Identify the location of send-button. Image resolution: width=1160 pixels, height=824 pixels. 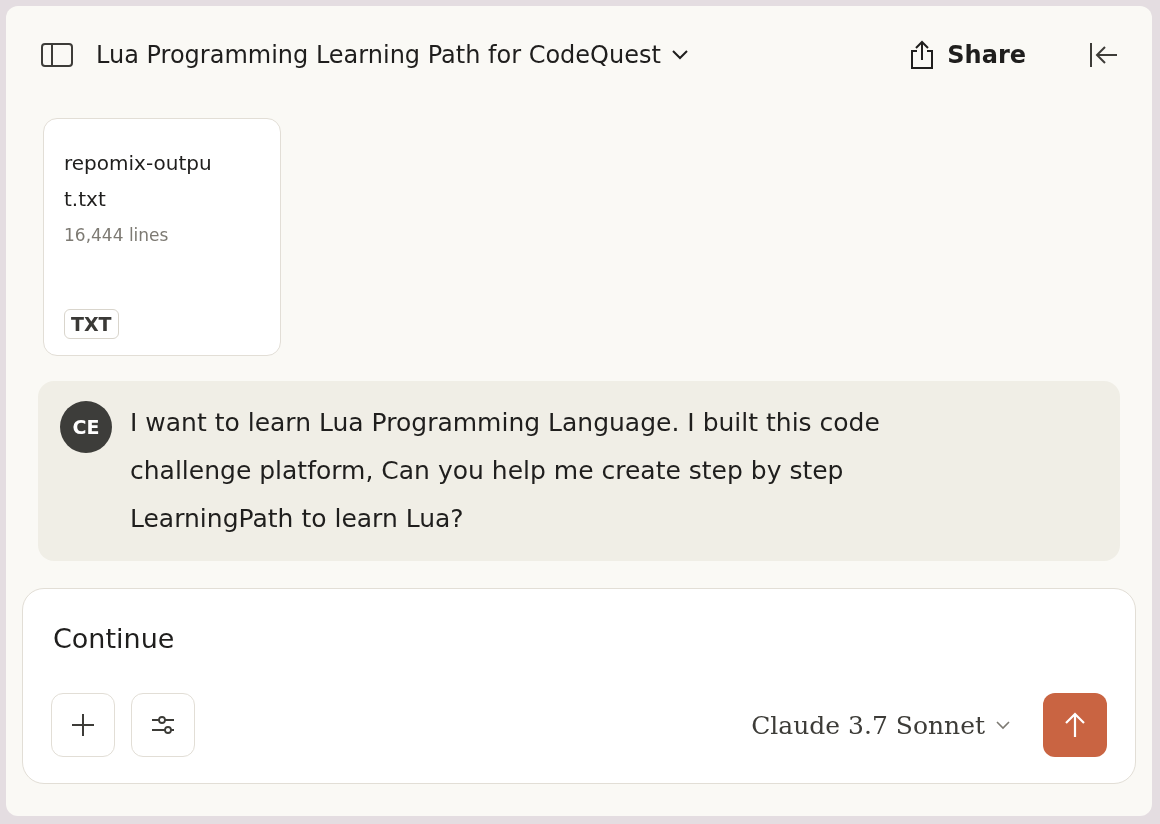
(1075, 725).